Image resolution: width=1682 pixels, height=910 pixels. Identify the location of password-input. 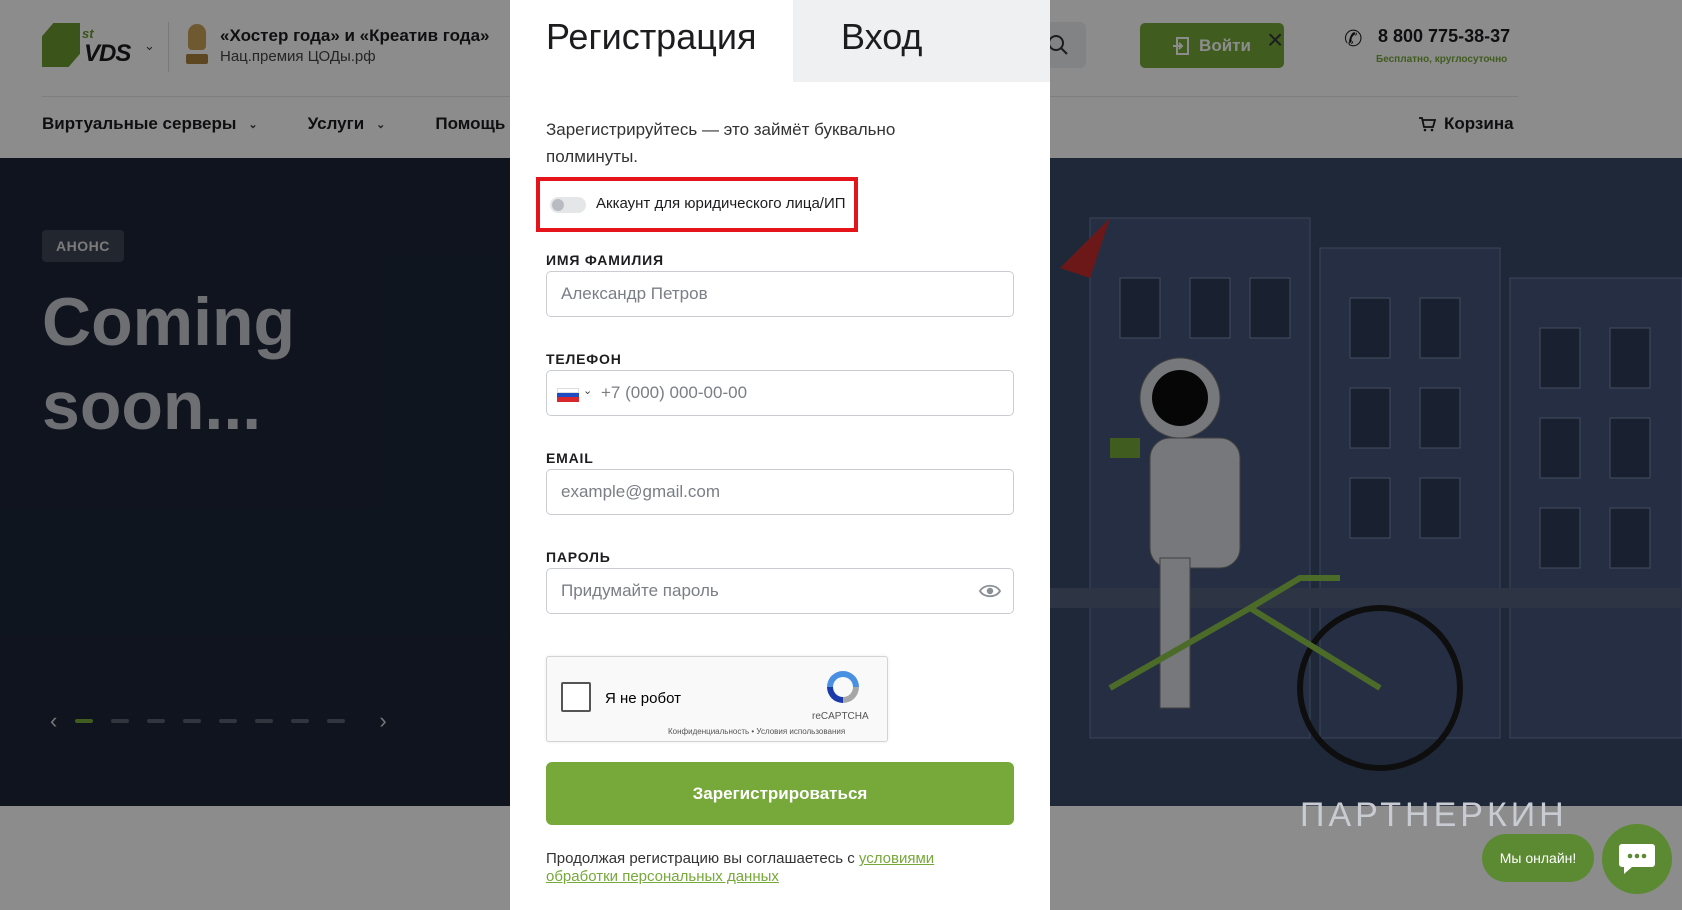
(771, 591).